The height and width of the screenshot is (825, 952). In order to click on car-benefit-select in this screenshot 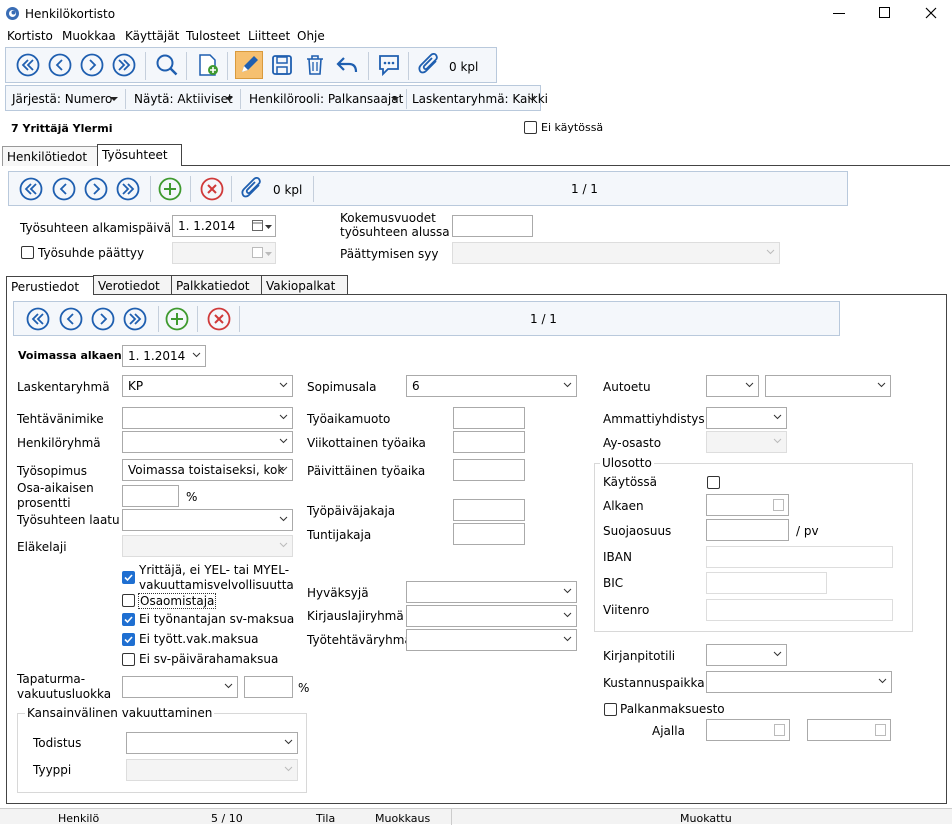, I will do `click(732, 386)`.